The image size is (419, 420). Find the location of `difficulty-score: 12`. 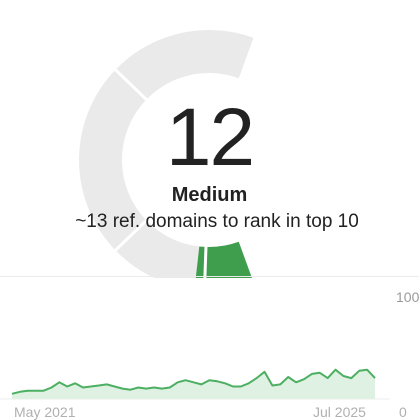

difficulty-score: 12 is located at coordinates (210, 137).